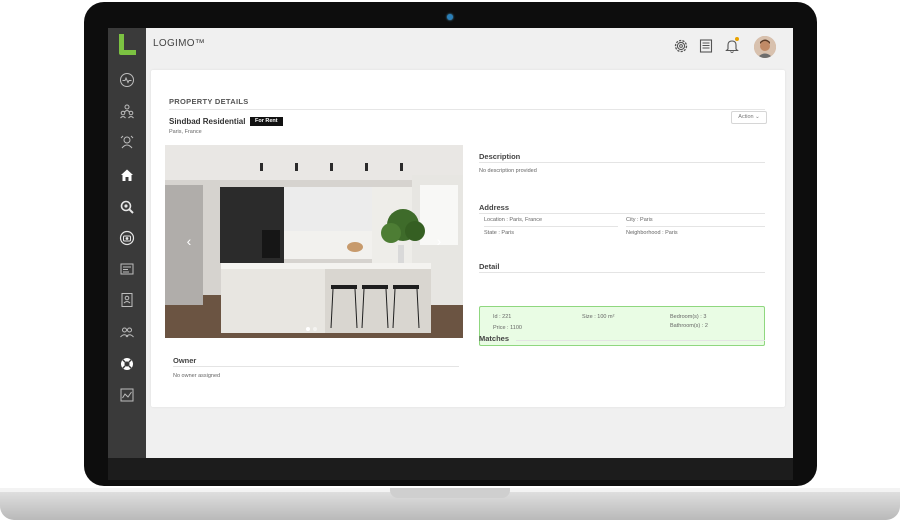 This screenshot has height=520, width=900. I want to click on action-button-label: Action, so click(746, 117).